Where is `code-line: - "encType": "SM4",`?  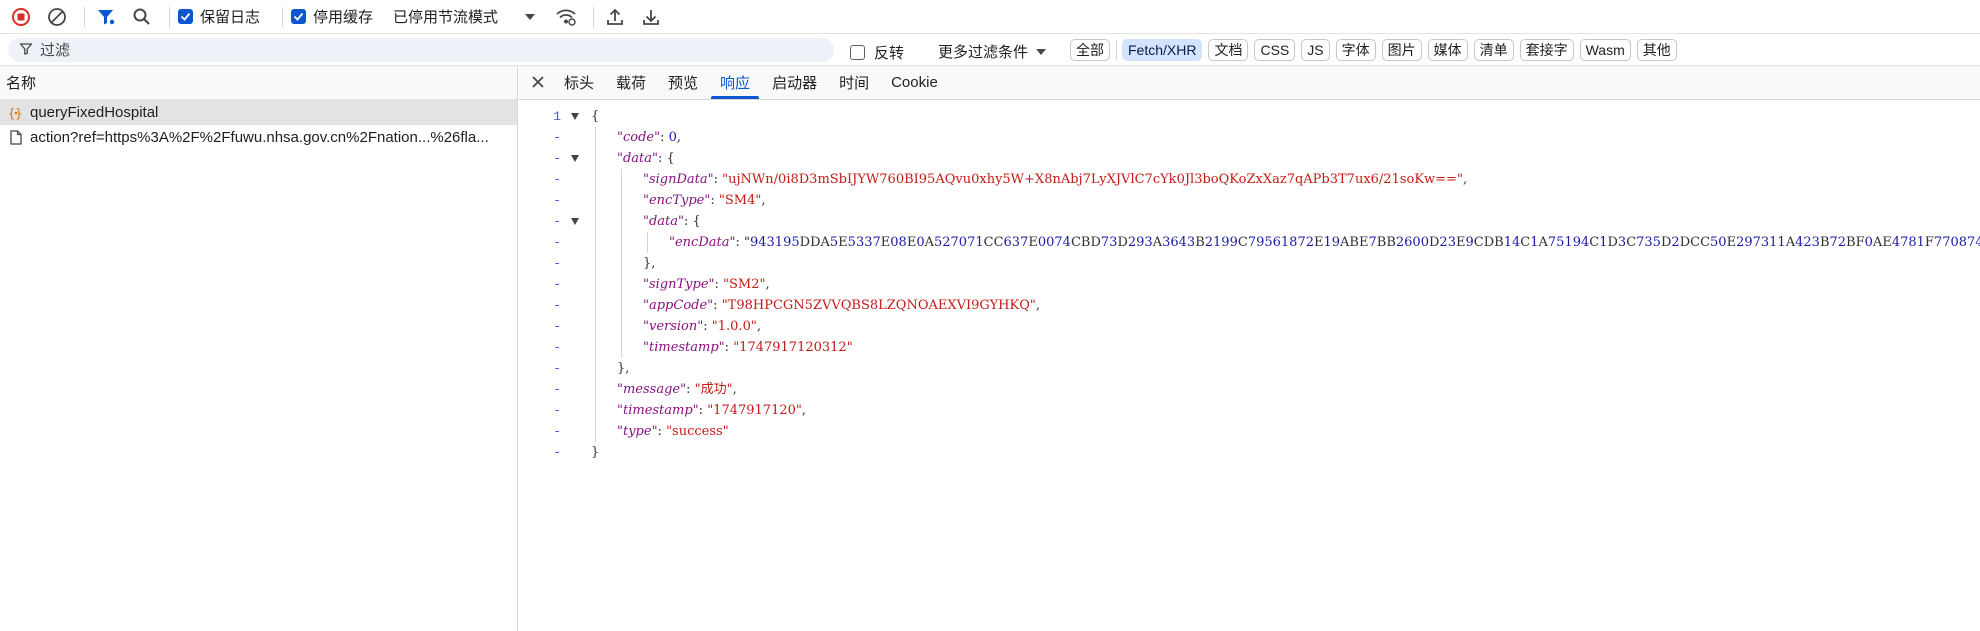
code-line: - "encType": "SM4", is located at coordinates (1249, 200).